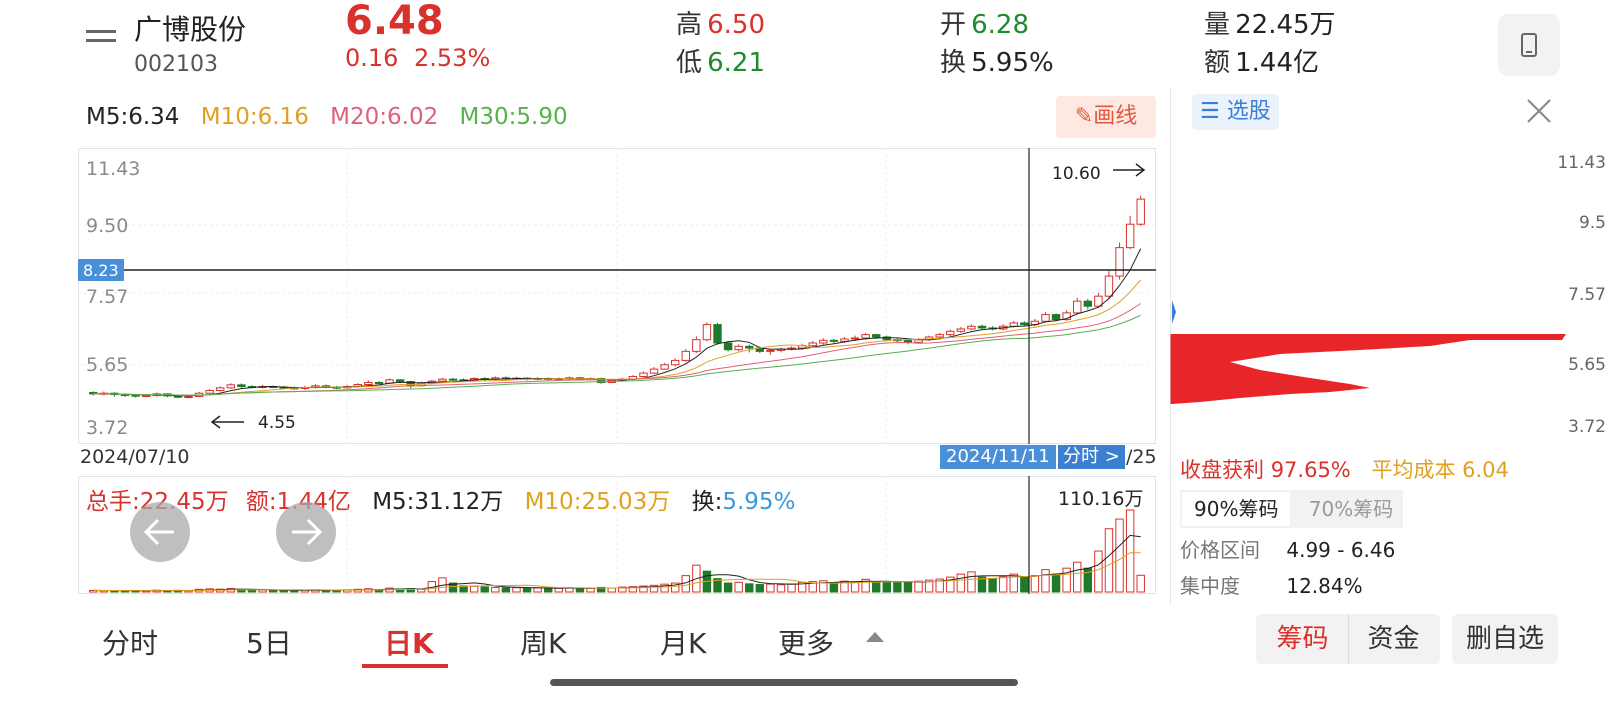  What do you see at coordinates (1270, 22) in the screenshot?
I see `volume-item: 量 22.45万` at bounding box center [1270, 22].